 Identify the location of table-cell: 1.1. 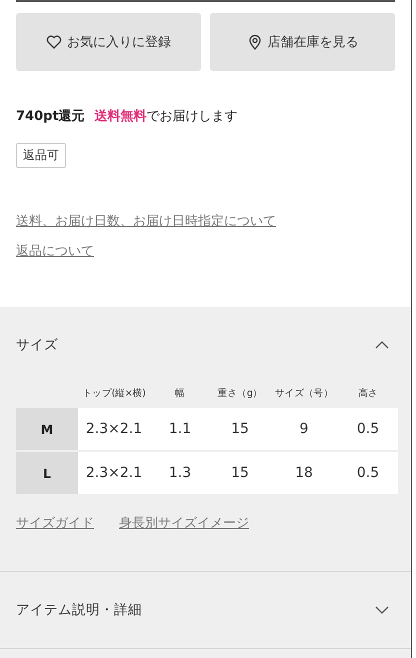
(180, 429).